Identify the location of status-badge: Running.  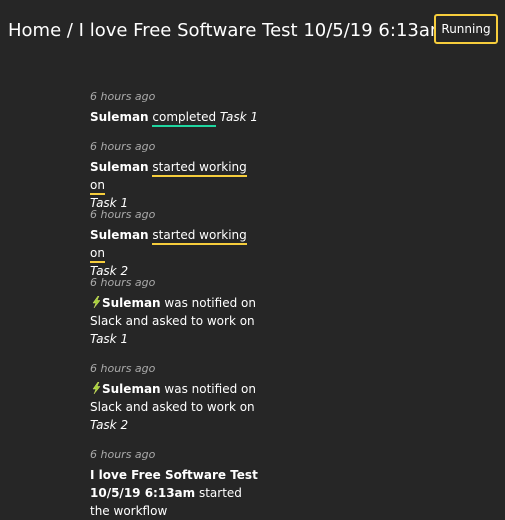
(466, 29).